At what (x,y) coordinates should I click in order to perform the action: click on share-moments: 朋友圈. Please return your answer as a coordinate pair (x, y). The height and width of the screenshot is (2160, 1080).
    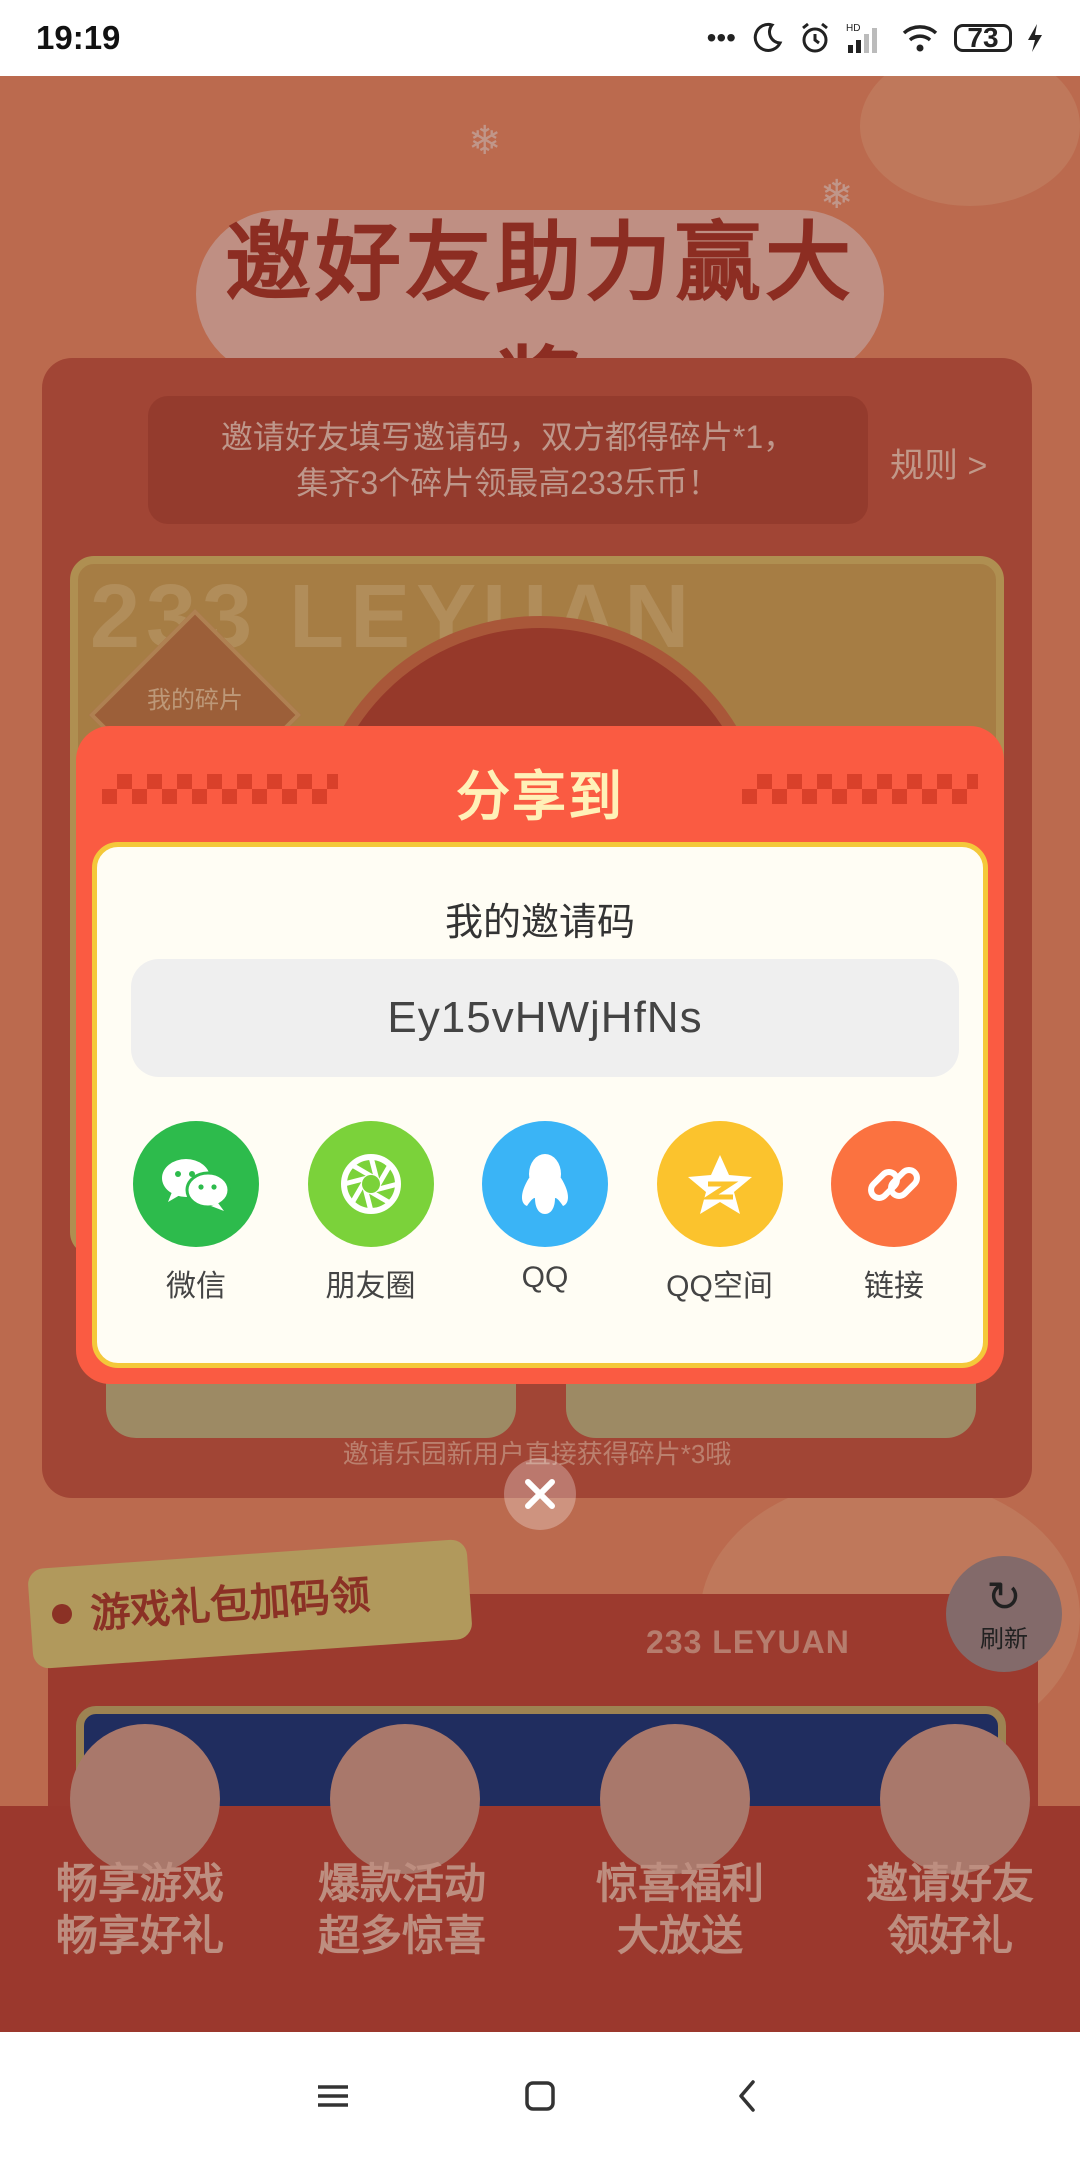
    Looking at the image, I should click on (371, 1213).